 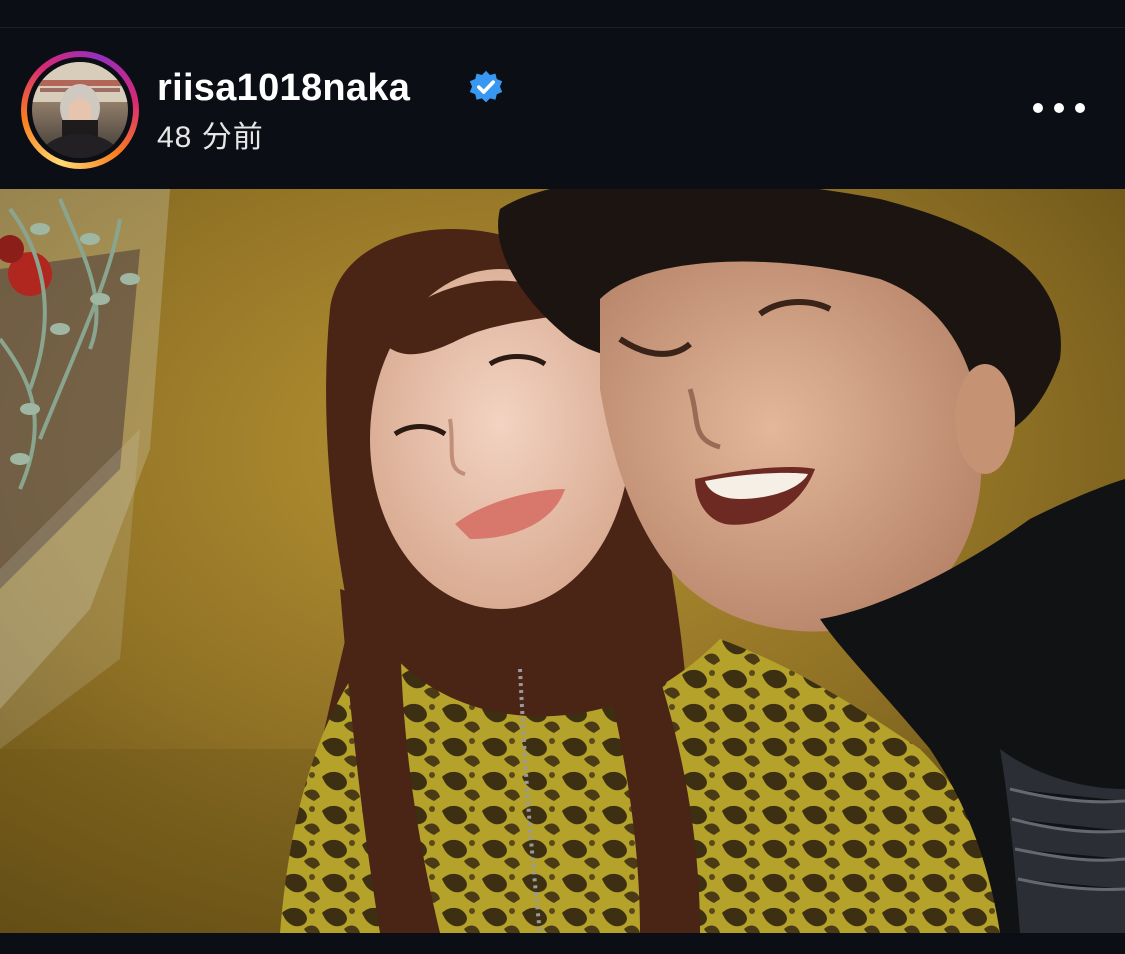 I want to click on status-area, so click(x=562, y=14).